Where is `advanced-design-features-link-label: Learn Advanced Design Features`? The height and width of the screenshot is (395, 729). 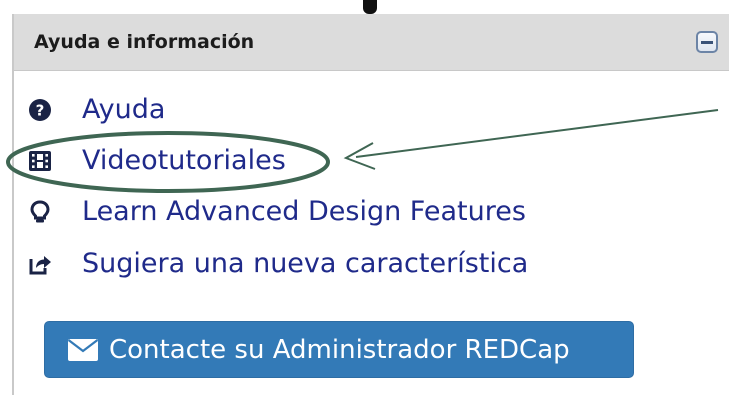 advanced-design-features-link-label: Learn Advanced Design Features is located at coordinates (304, 211).